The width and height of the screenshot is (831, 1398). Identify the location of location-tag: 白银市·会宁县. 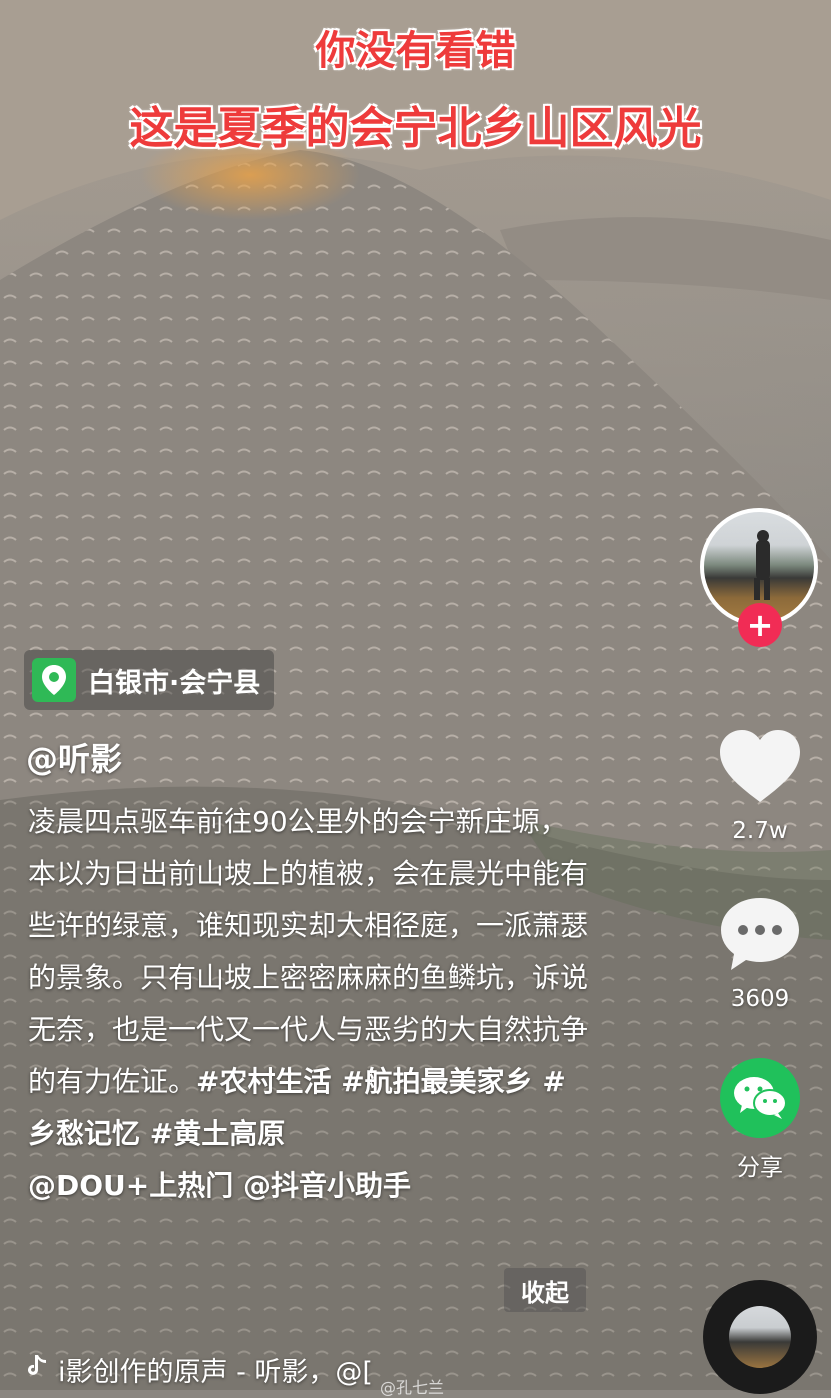
(149, 680).